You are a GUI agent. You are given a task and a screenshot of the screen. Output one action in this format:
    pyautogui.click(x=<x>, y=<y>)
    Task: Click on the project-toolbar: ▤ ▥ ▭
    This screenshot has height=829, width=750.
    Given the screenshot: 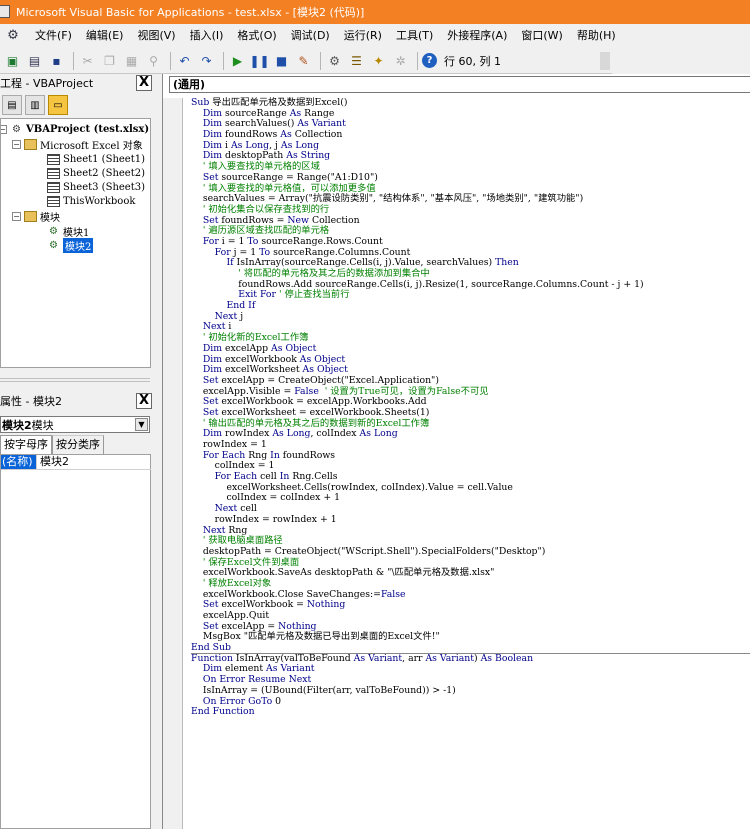 What is the action you would take?
    pyautogui.click(x=77, y=105)
    